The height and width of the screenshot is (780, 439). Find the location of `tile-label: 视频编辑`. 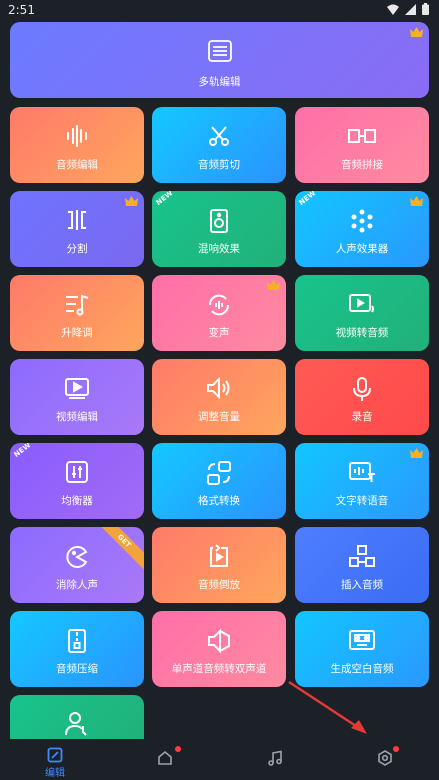

tile-label: 视频编辑 is located at coordinates (77, 417).